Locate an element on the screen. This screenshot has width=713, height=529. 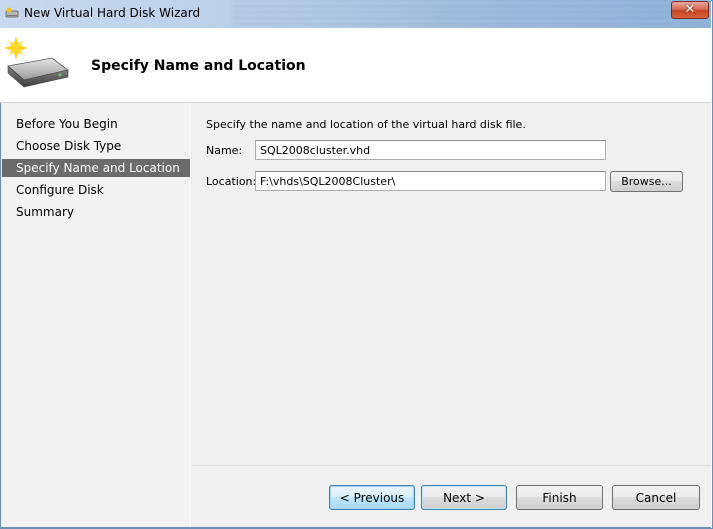
title-bar: New Virtual Hard Disk Wizard ✕ is located at coordinates (355, 14).